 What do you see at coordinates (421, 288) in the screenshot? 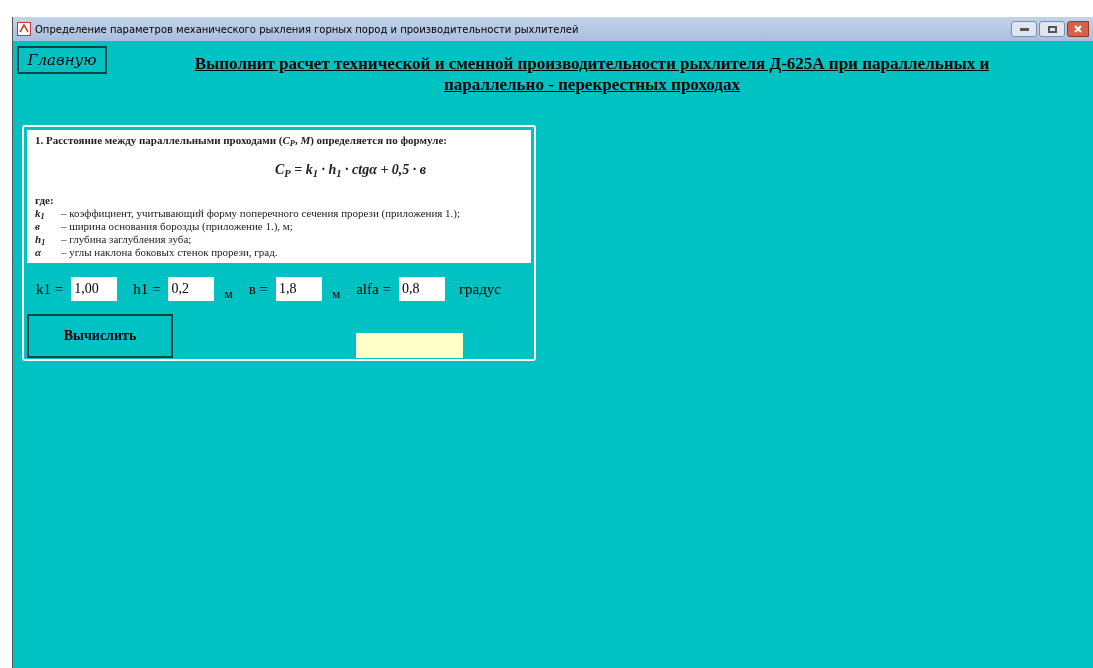
I see `input-field: 0,8` at bounding box center [421, 288].